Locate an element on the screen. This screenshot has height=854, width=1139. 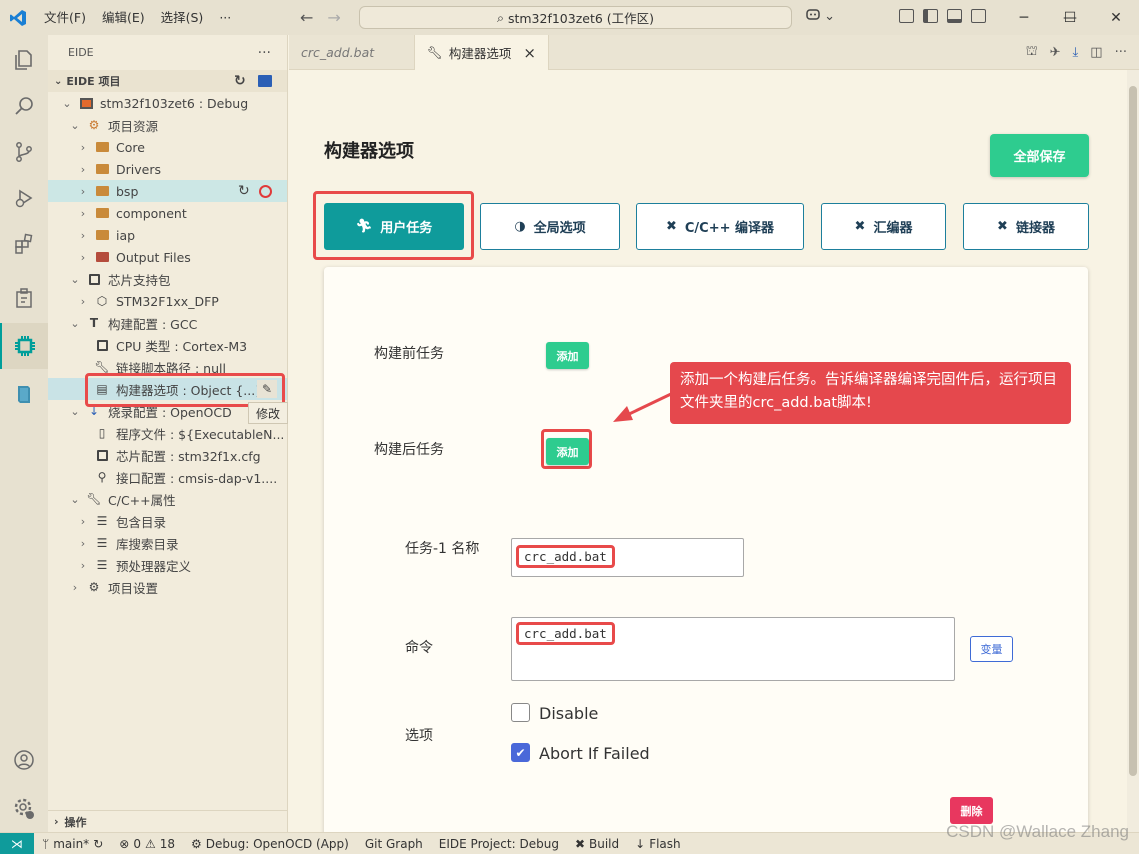
back-arrow-icon: ← is located at coordinates (306, 17).